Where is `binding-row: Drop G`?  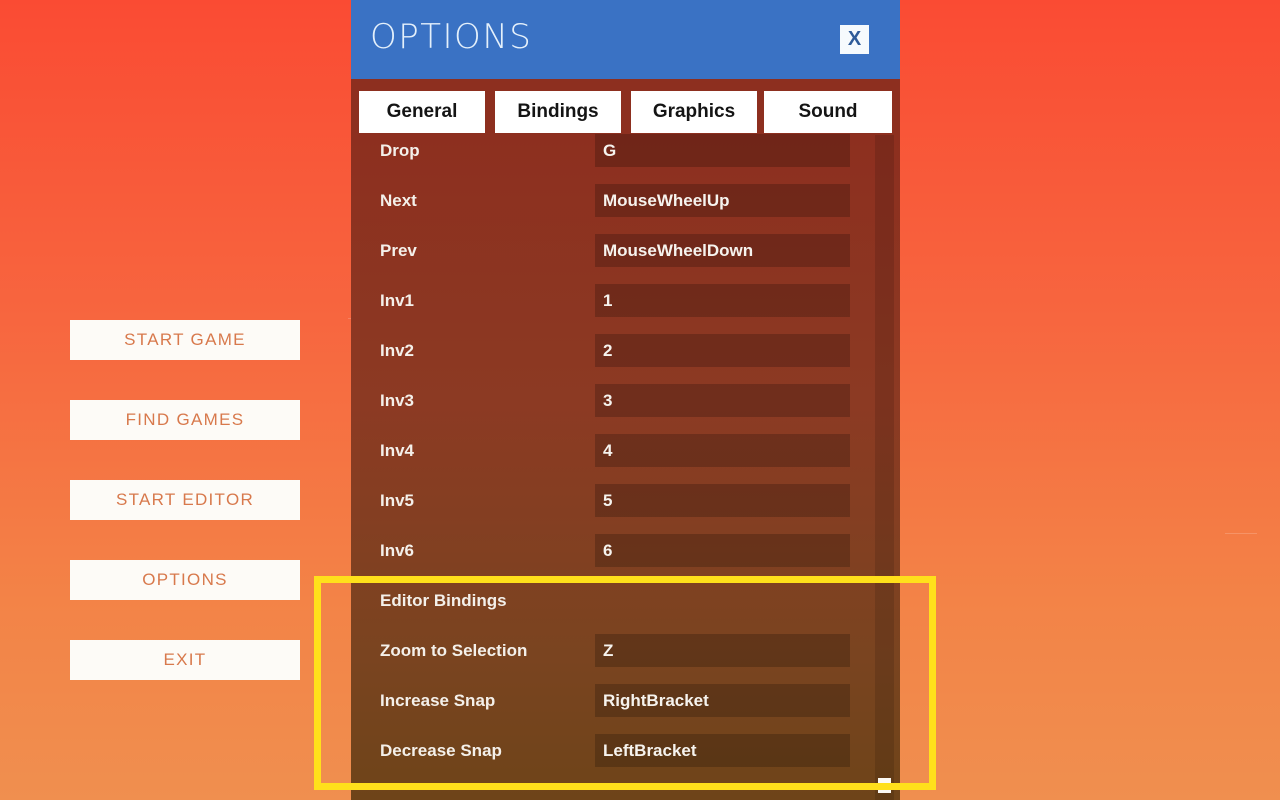
binding-row: Drop G is located at coordinates (625, 151).